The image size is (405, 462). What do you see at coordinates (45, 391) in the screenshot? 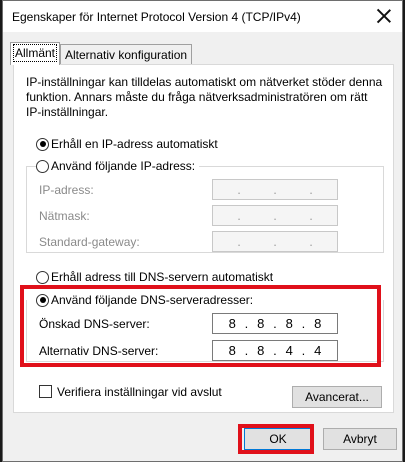
I see `validate-checkbox` at bounding box center [45, 391].